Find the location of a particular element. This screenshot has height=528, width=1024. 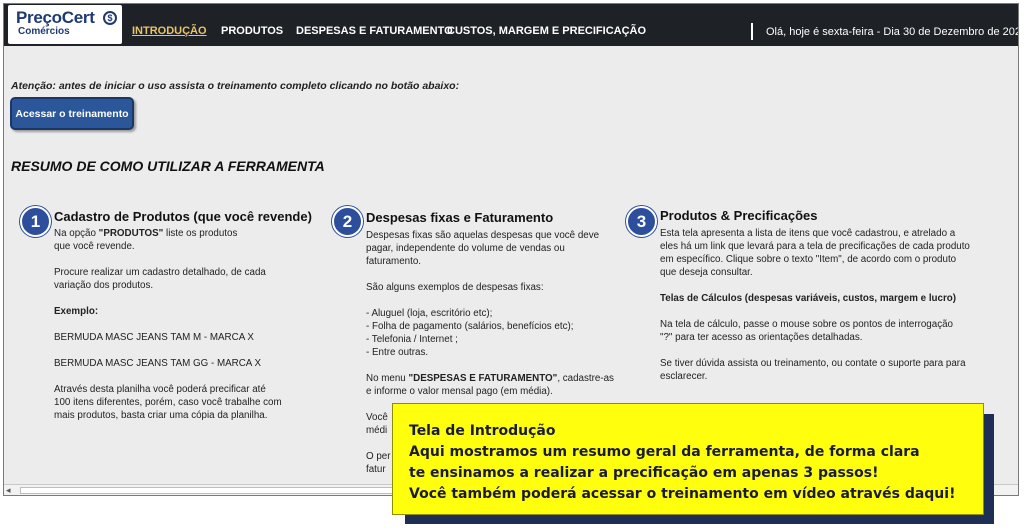

nav-introducao: INTRODUÇÃO is located at coordinates (169, 31).